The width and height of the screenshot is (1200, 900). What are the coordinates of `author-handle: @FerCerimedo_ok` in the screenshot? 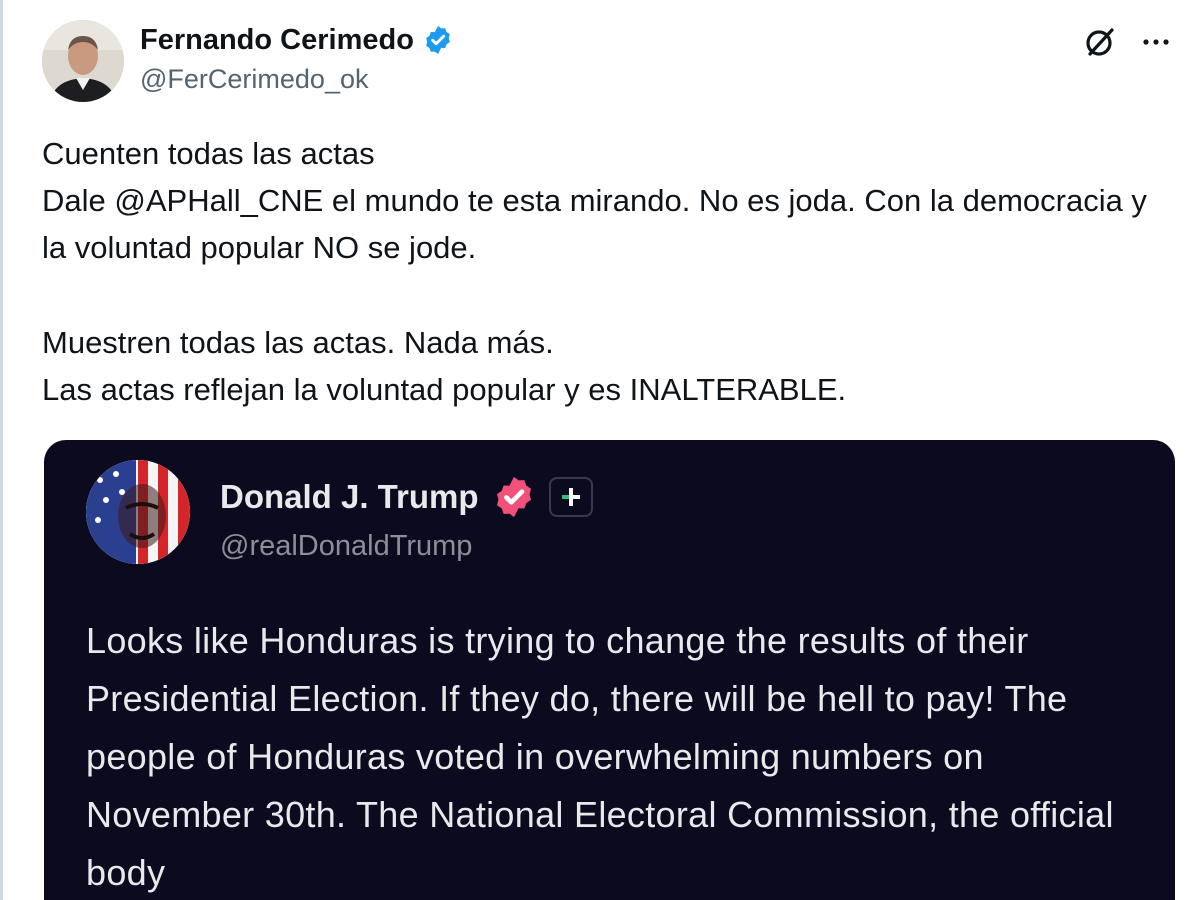 It's located at (254, 79).